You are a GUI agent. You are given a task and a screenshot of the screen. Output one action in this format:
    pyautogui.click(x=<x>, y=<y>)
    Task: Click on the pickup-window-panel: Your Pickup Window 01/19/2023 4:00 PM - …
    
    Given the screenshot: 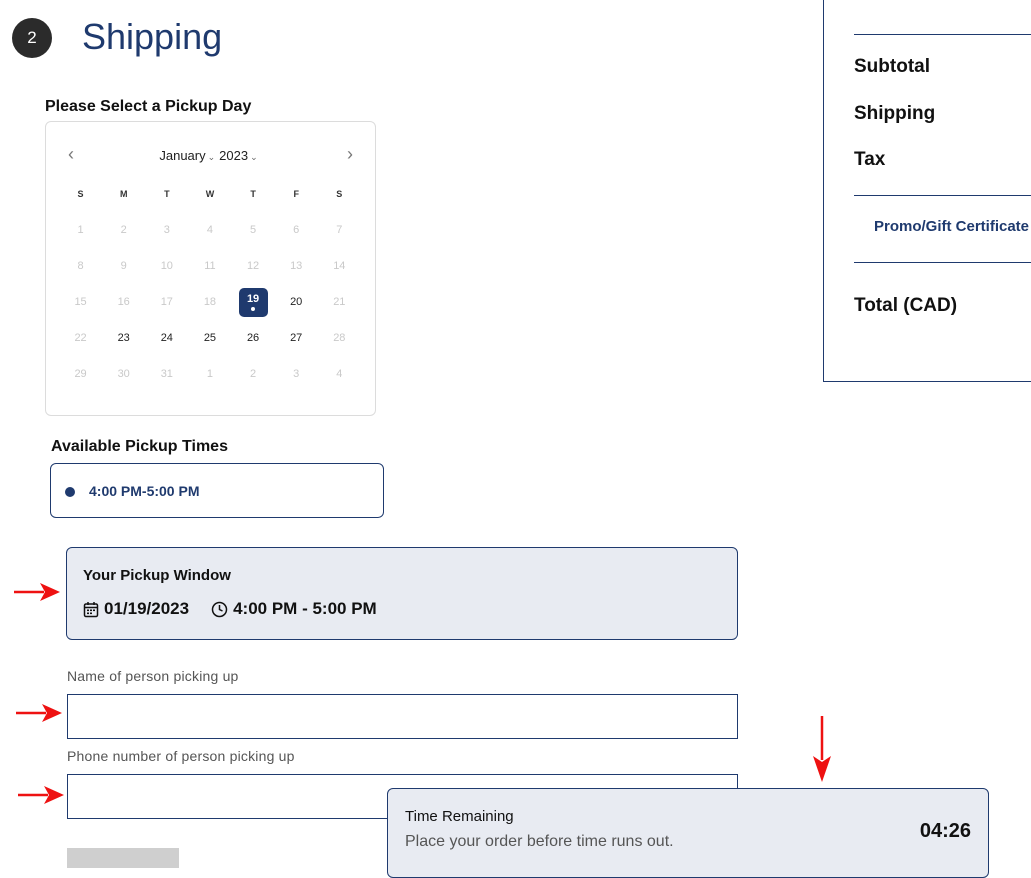 What is the action you would take?
    pyautogui.click(x=402, y=593)
    